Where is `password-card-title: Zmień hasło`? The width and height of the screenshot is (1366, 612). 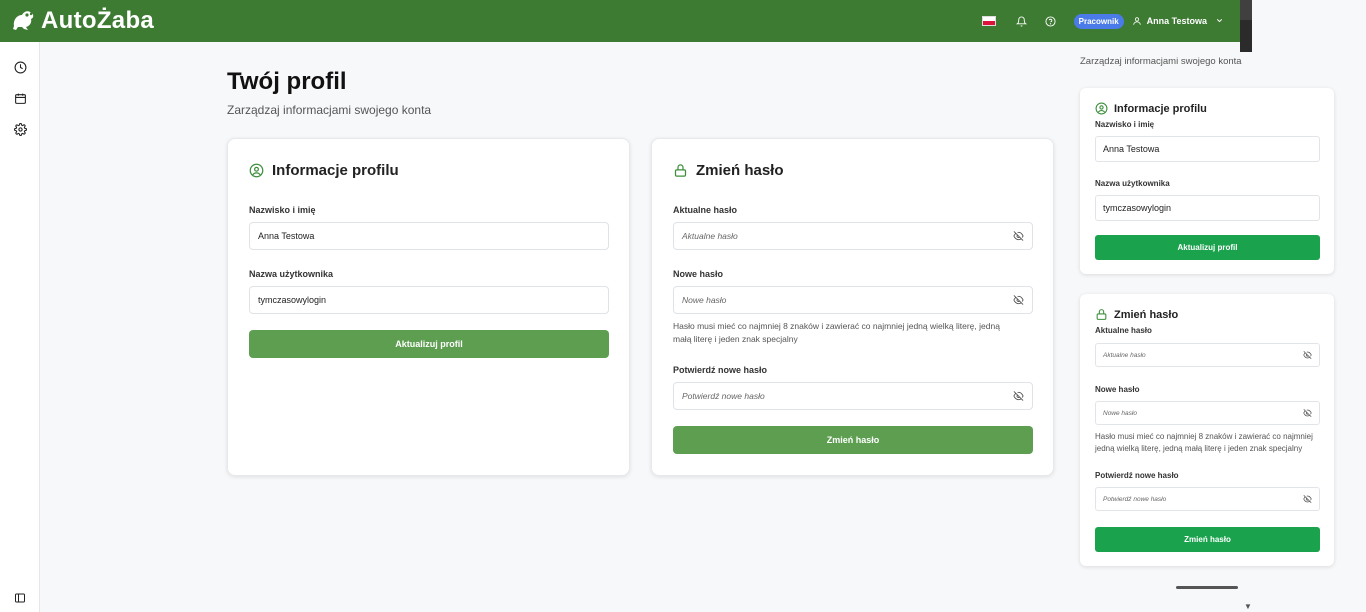 password-card-title: Zmień hasło is located at coordinates (740, 170).